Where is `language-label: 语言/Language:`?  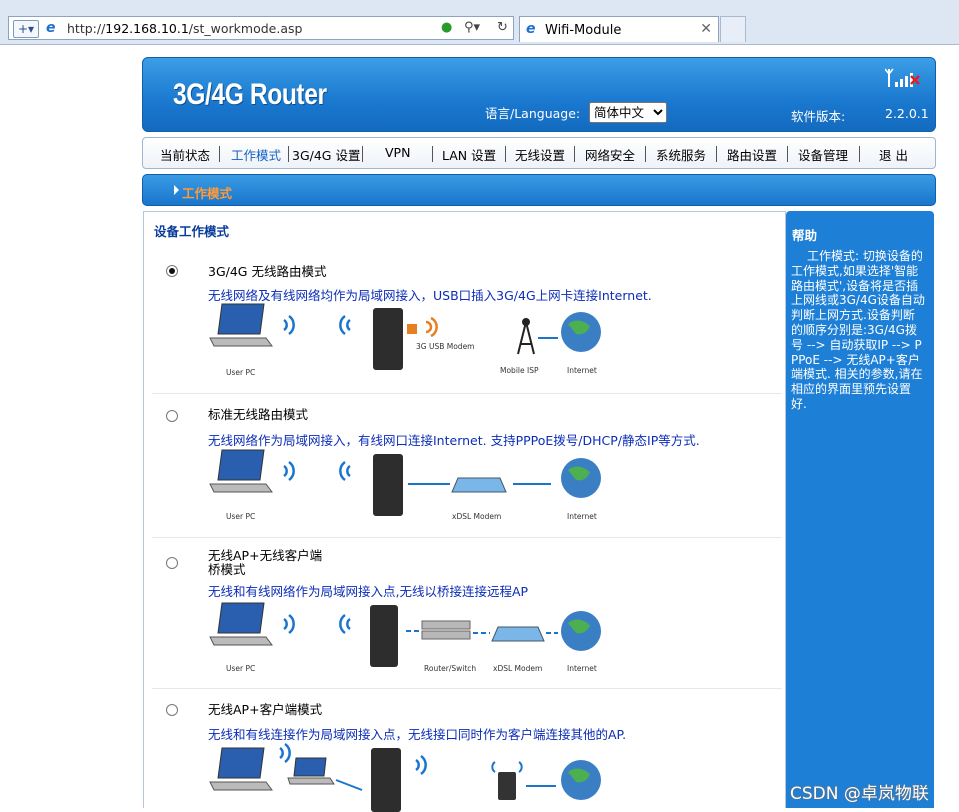
language-label: 语言/Language: is located at coordinates (533, 113).